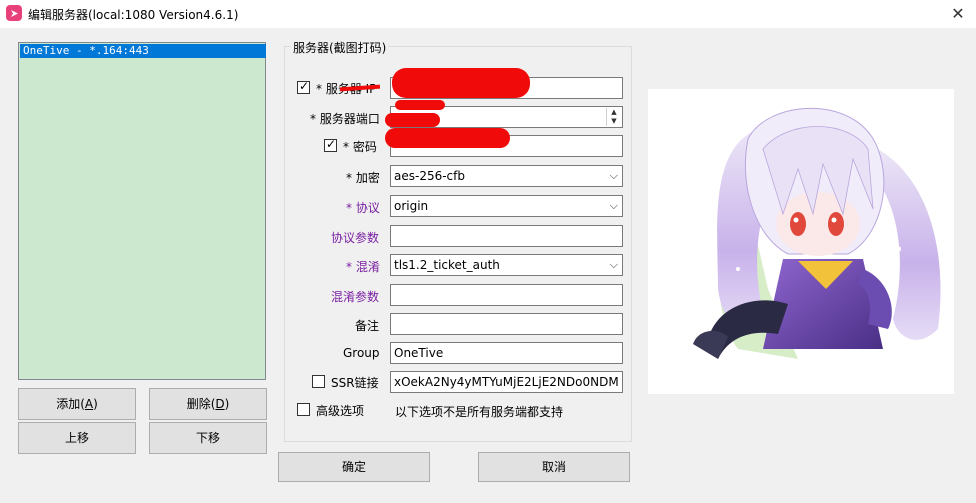  Describe the element at coordinates (506, 236) in the screenshot. I see `protocol-param-field` at that location.